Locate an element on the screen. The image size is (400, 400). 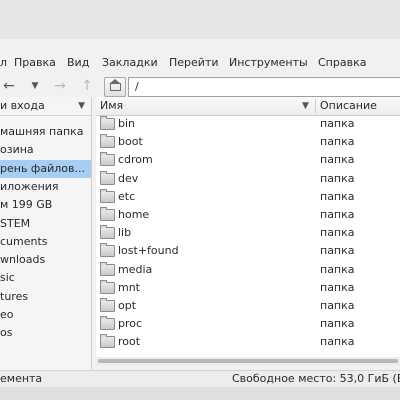
file-name: lib is located at coordinates (125, 233).